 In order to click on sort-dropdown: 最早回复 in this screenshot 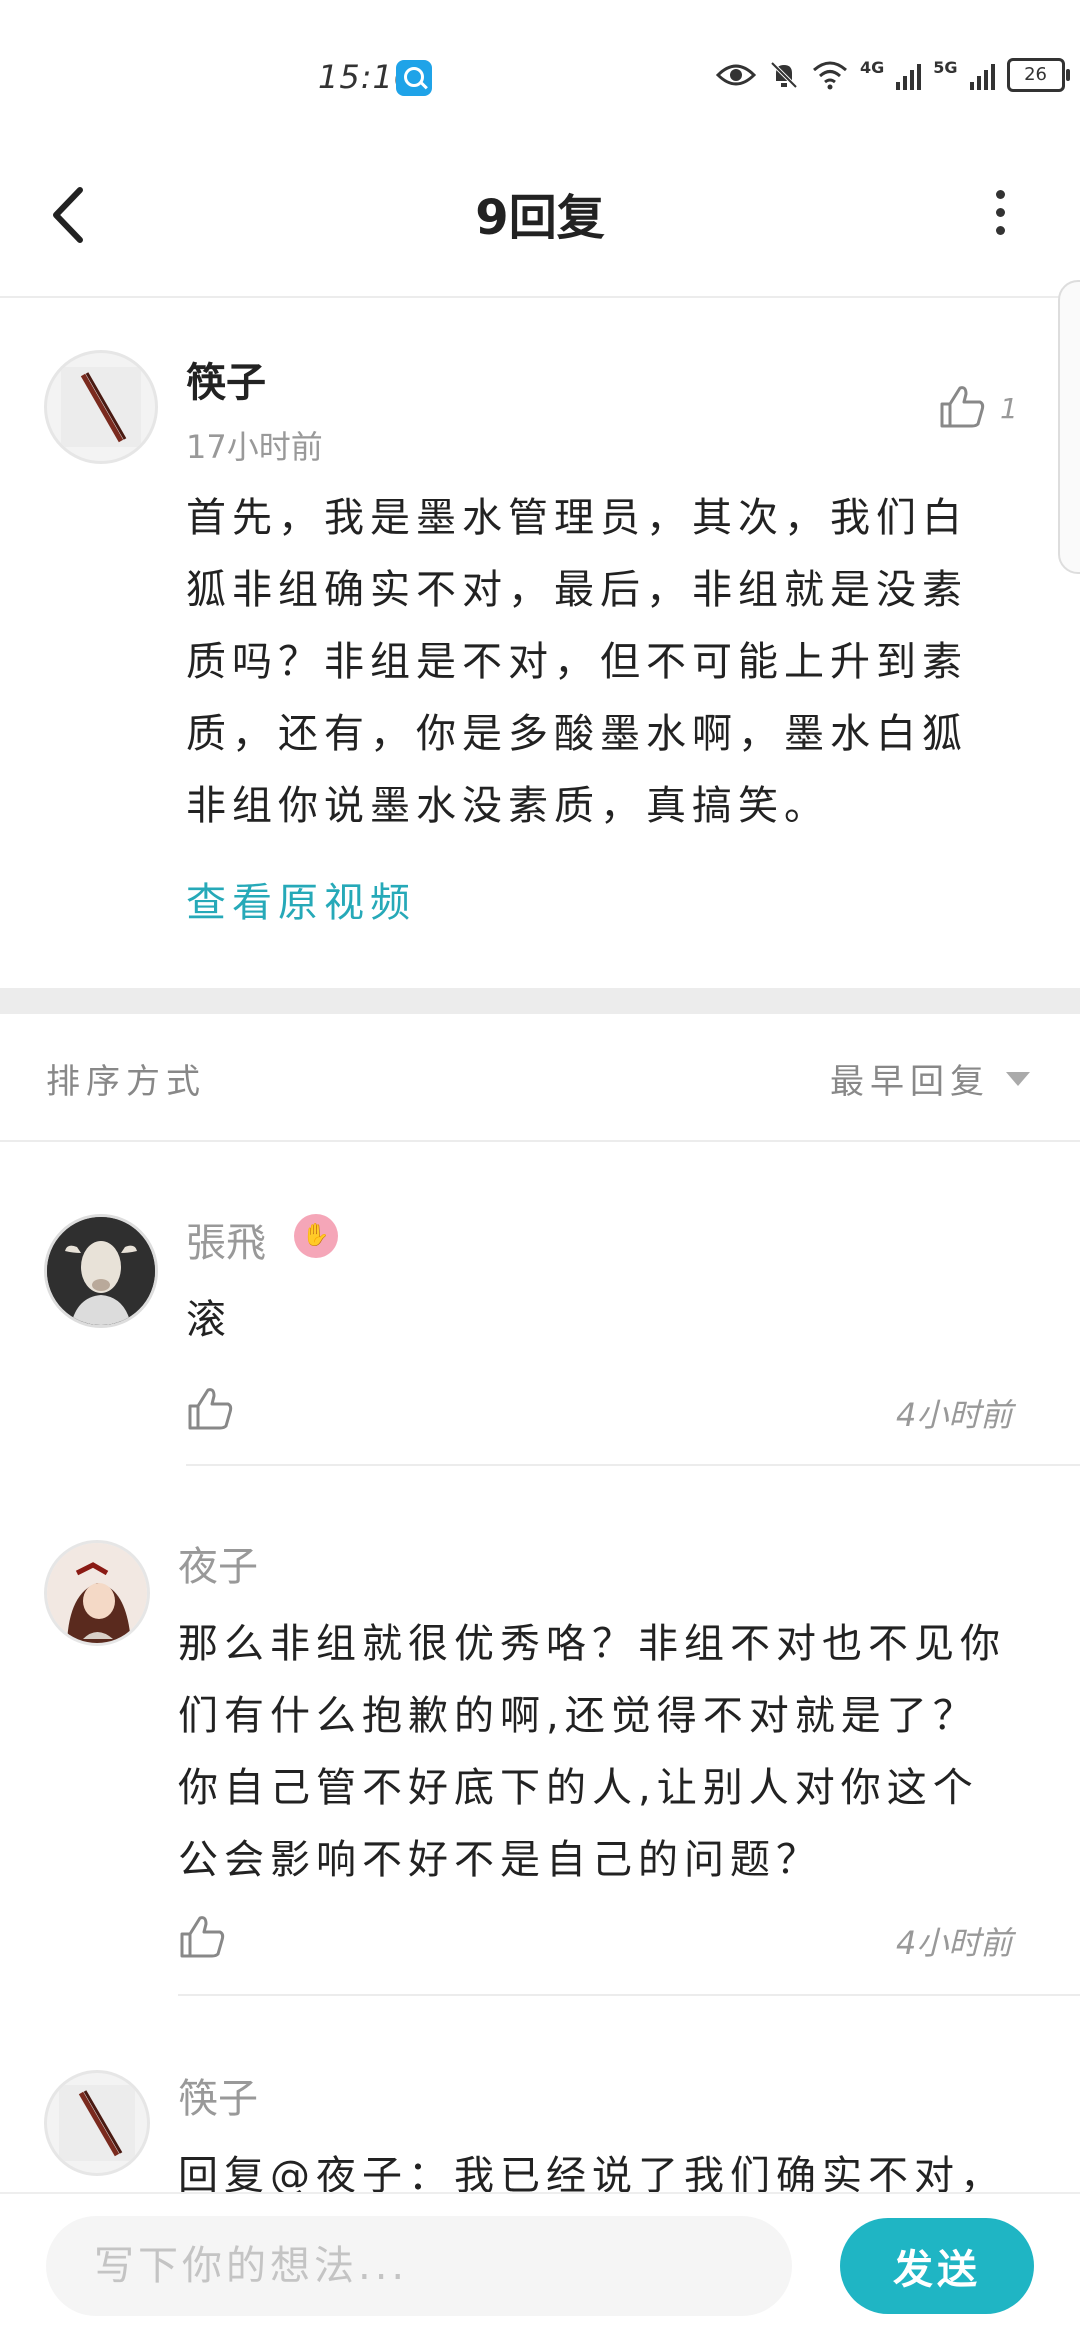, I will do `click(910, 1078)`.